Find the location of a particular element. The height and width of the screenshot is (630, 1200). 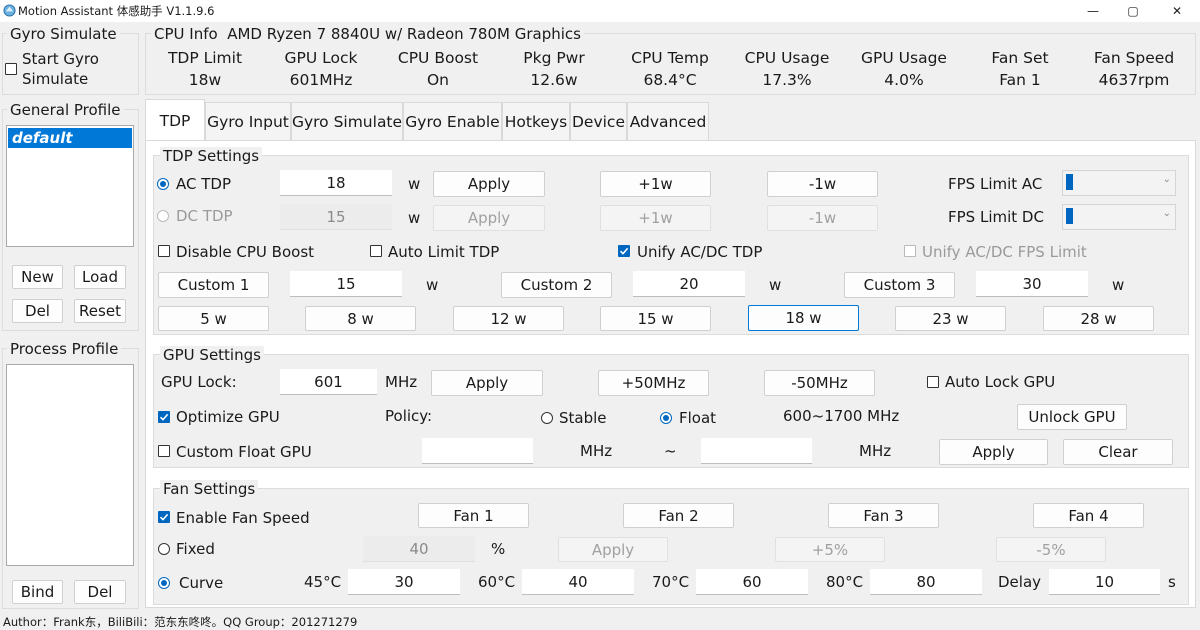

general-profile-list: default is located at coordinates (70, 186).